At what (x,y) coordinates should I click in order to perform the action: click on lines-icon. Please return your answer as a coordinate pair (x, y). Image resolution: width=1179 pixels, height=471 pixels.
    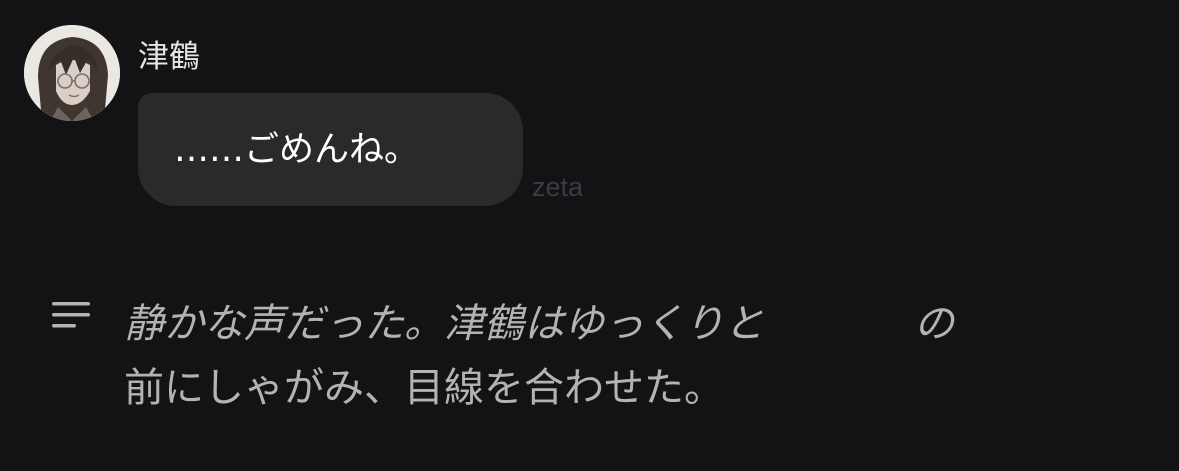
    Looking at the image, I should click on (71, 315).